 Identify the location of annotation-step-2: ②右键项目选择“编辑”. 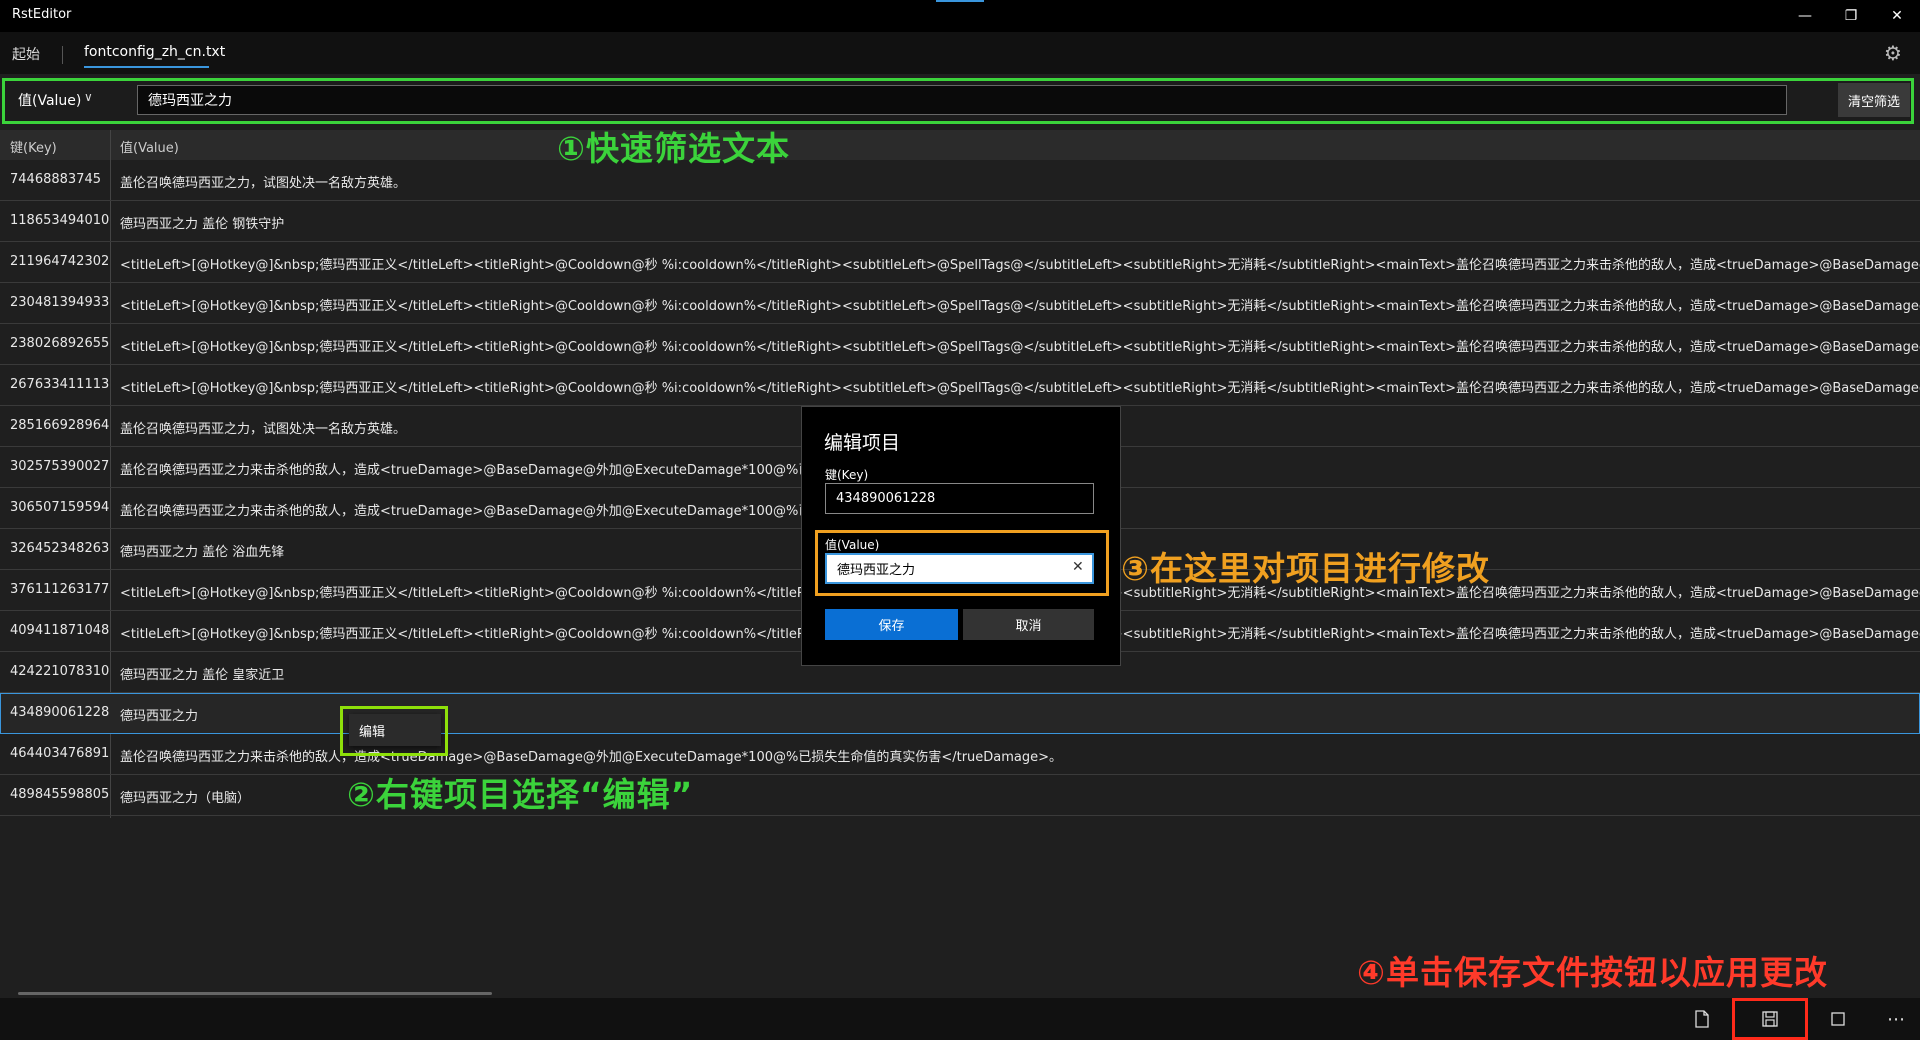
(520, 794).